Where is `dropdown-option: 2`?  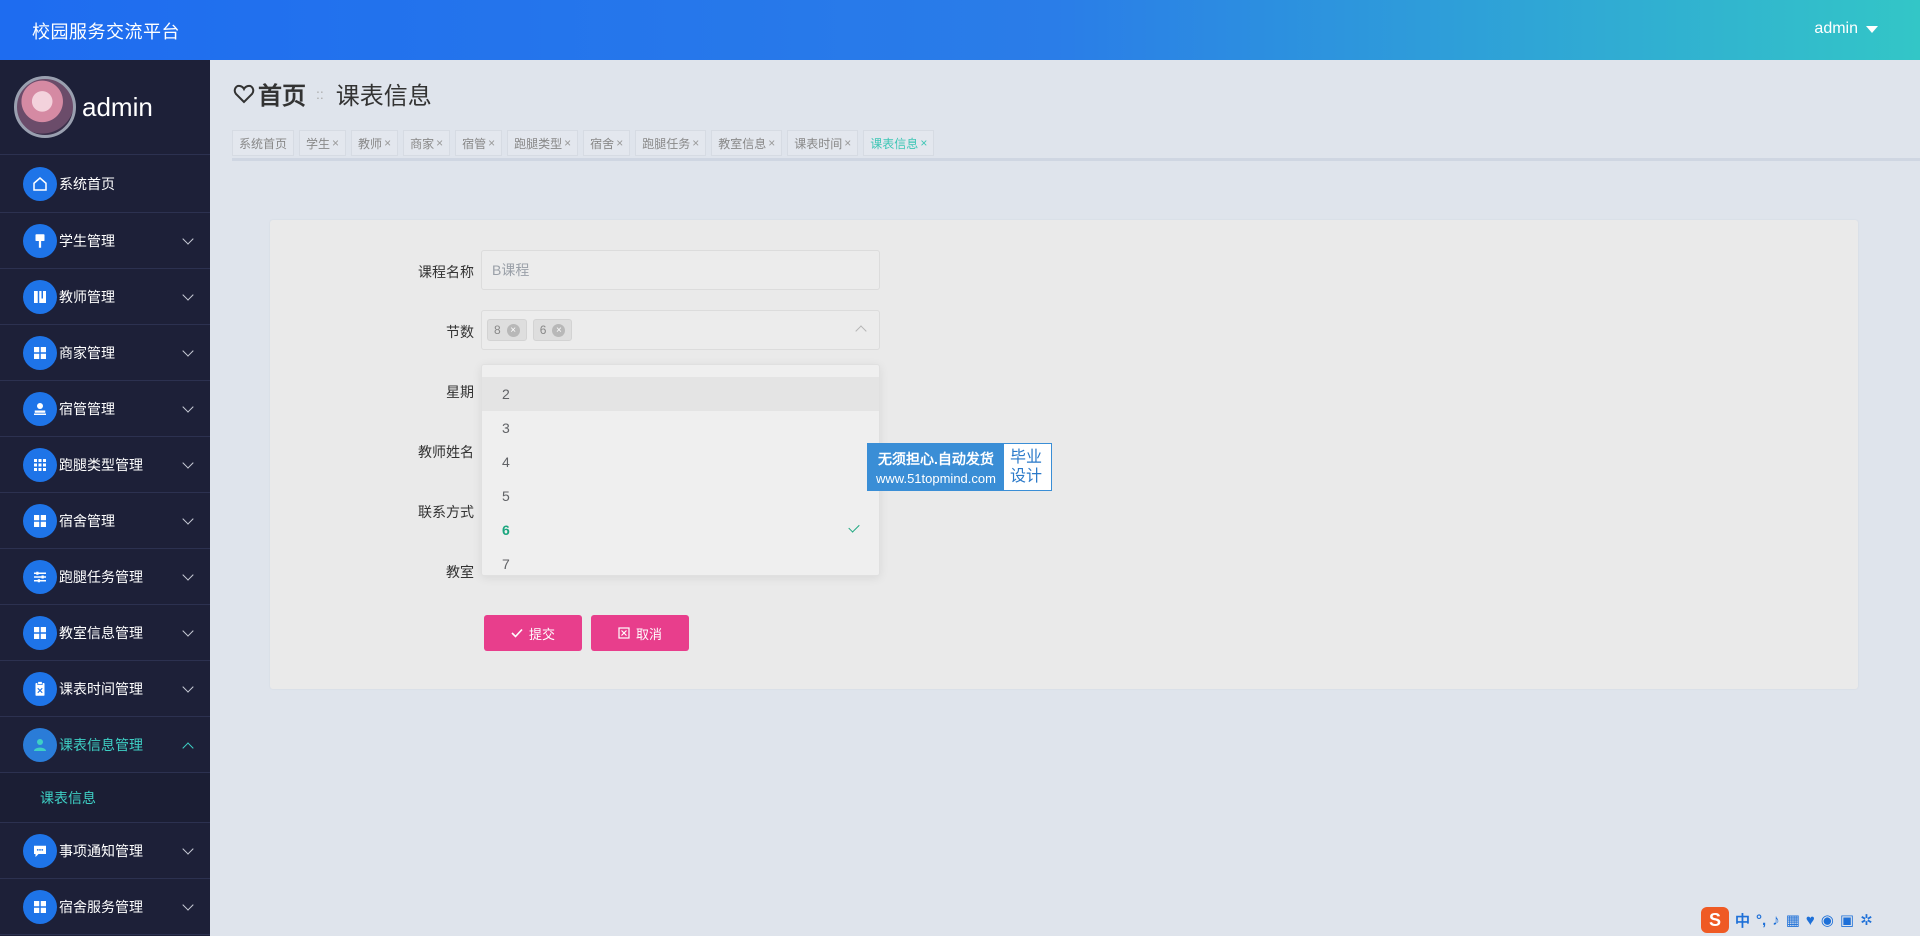
dropdown-option: 2 is located at coordinates (680, 394).